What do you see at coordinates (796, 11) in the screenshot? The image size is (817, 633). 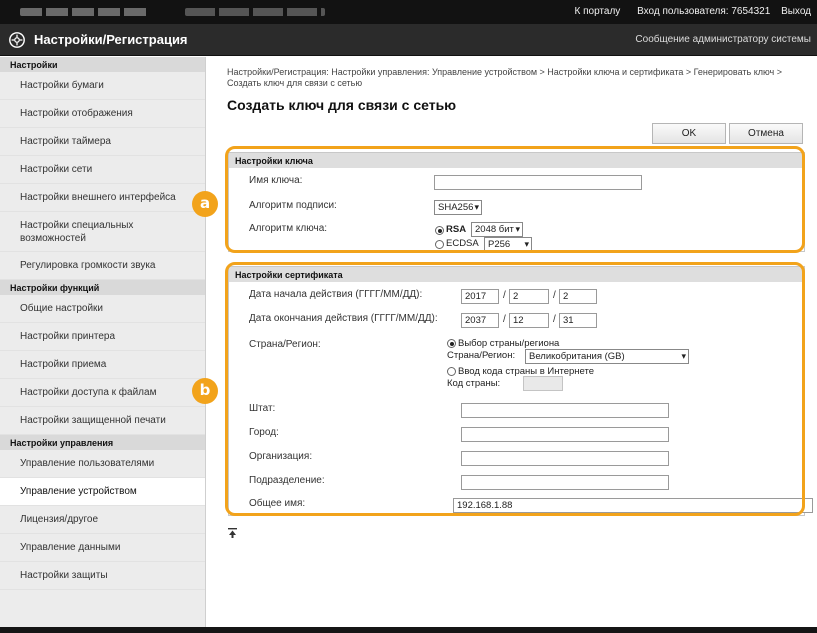 I see `logout-link: Выход` at bounding box center [796, 11].